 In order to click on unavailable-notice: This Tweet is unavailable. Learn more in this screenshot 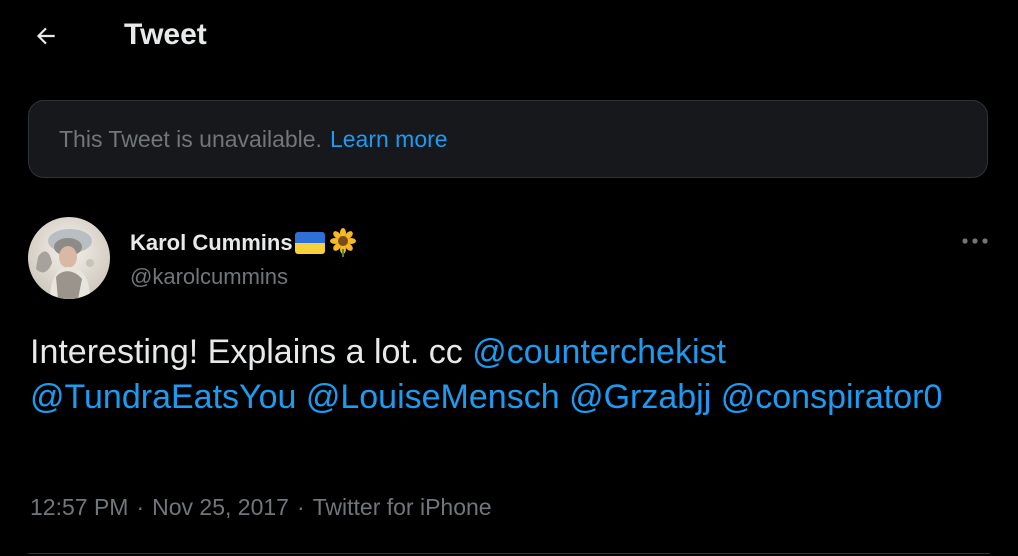, I will do `click(508, 139)`.